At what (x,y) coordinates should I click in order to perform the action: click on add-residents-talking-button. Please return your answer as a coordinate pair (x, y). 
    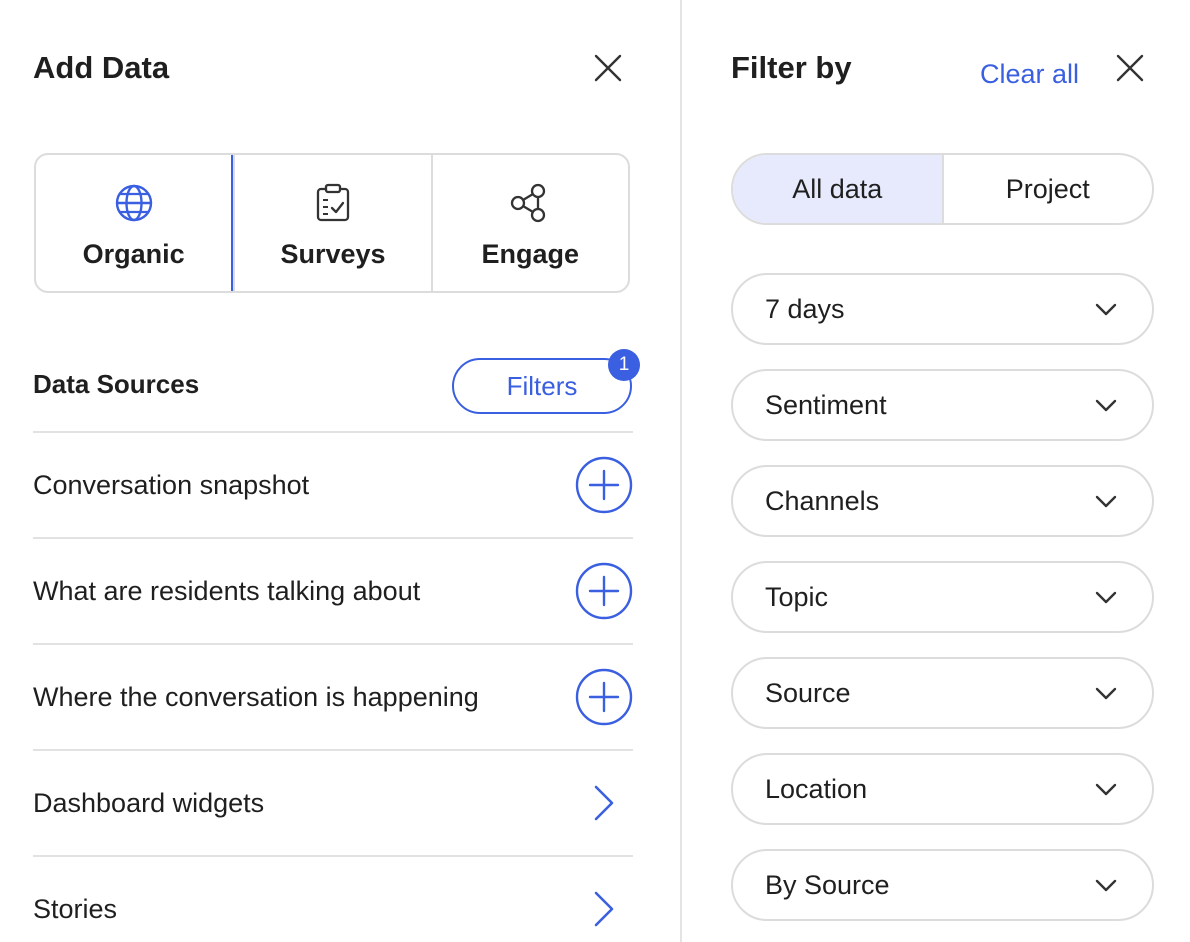
    Looking at the image, I should click on (604, 591).